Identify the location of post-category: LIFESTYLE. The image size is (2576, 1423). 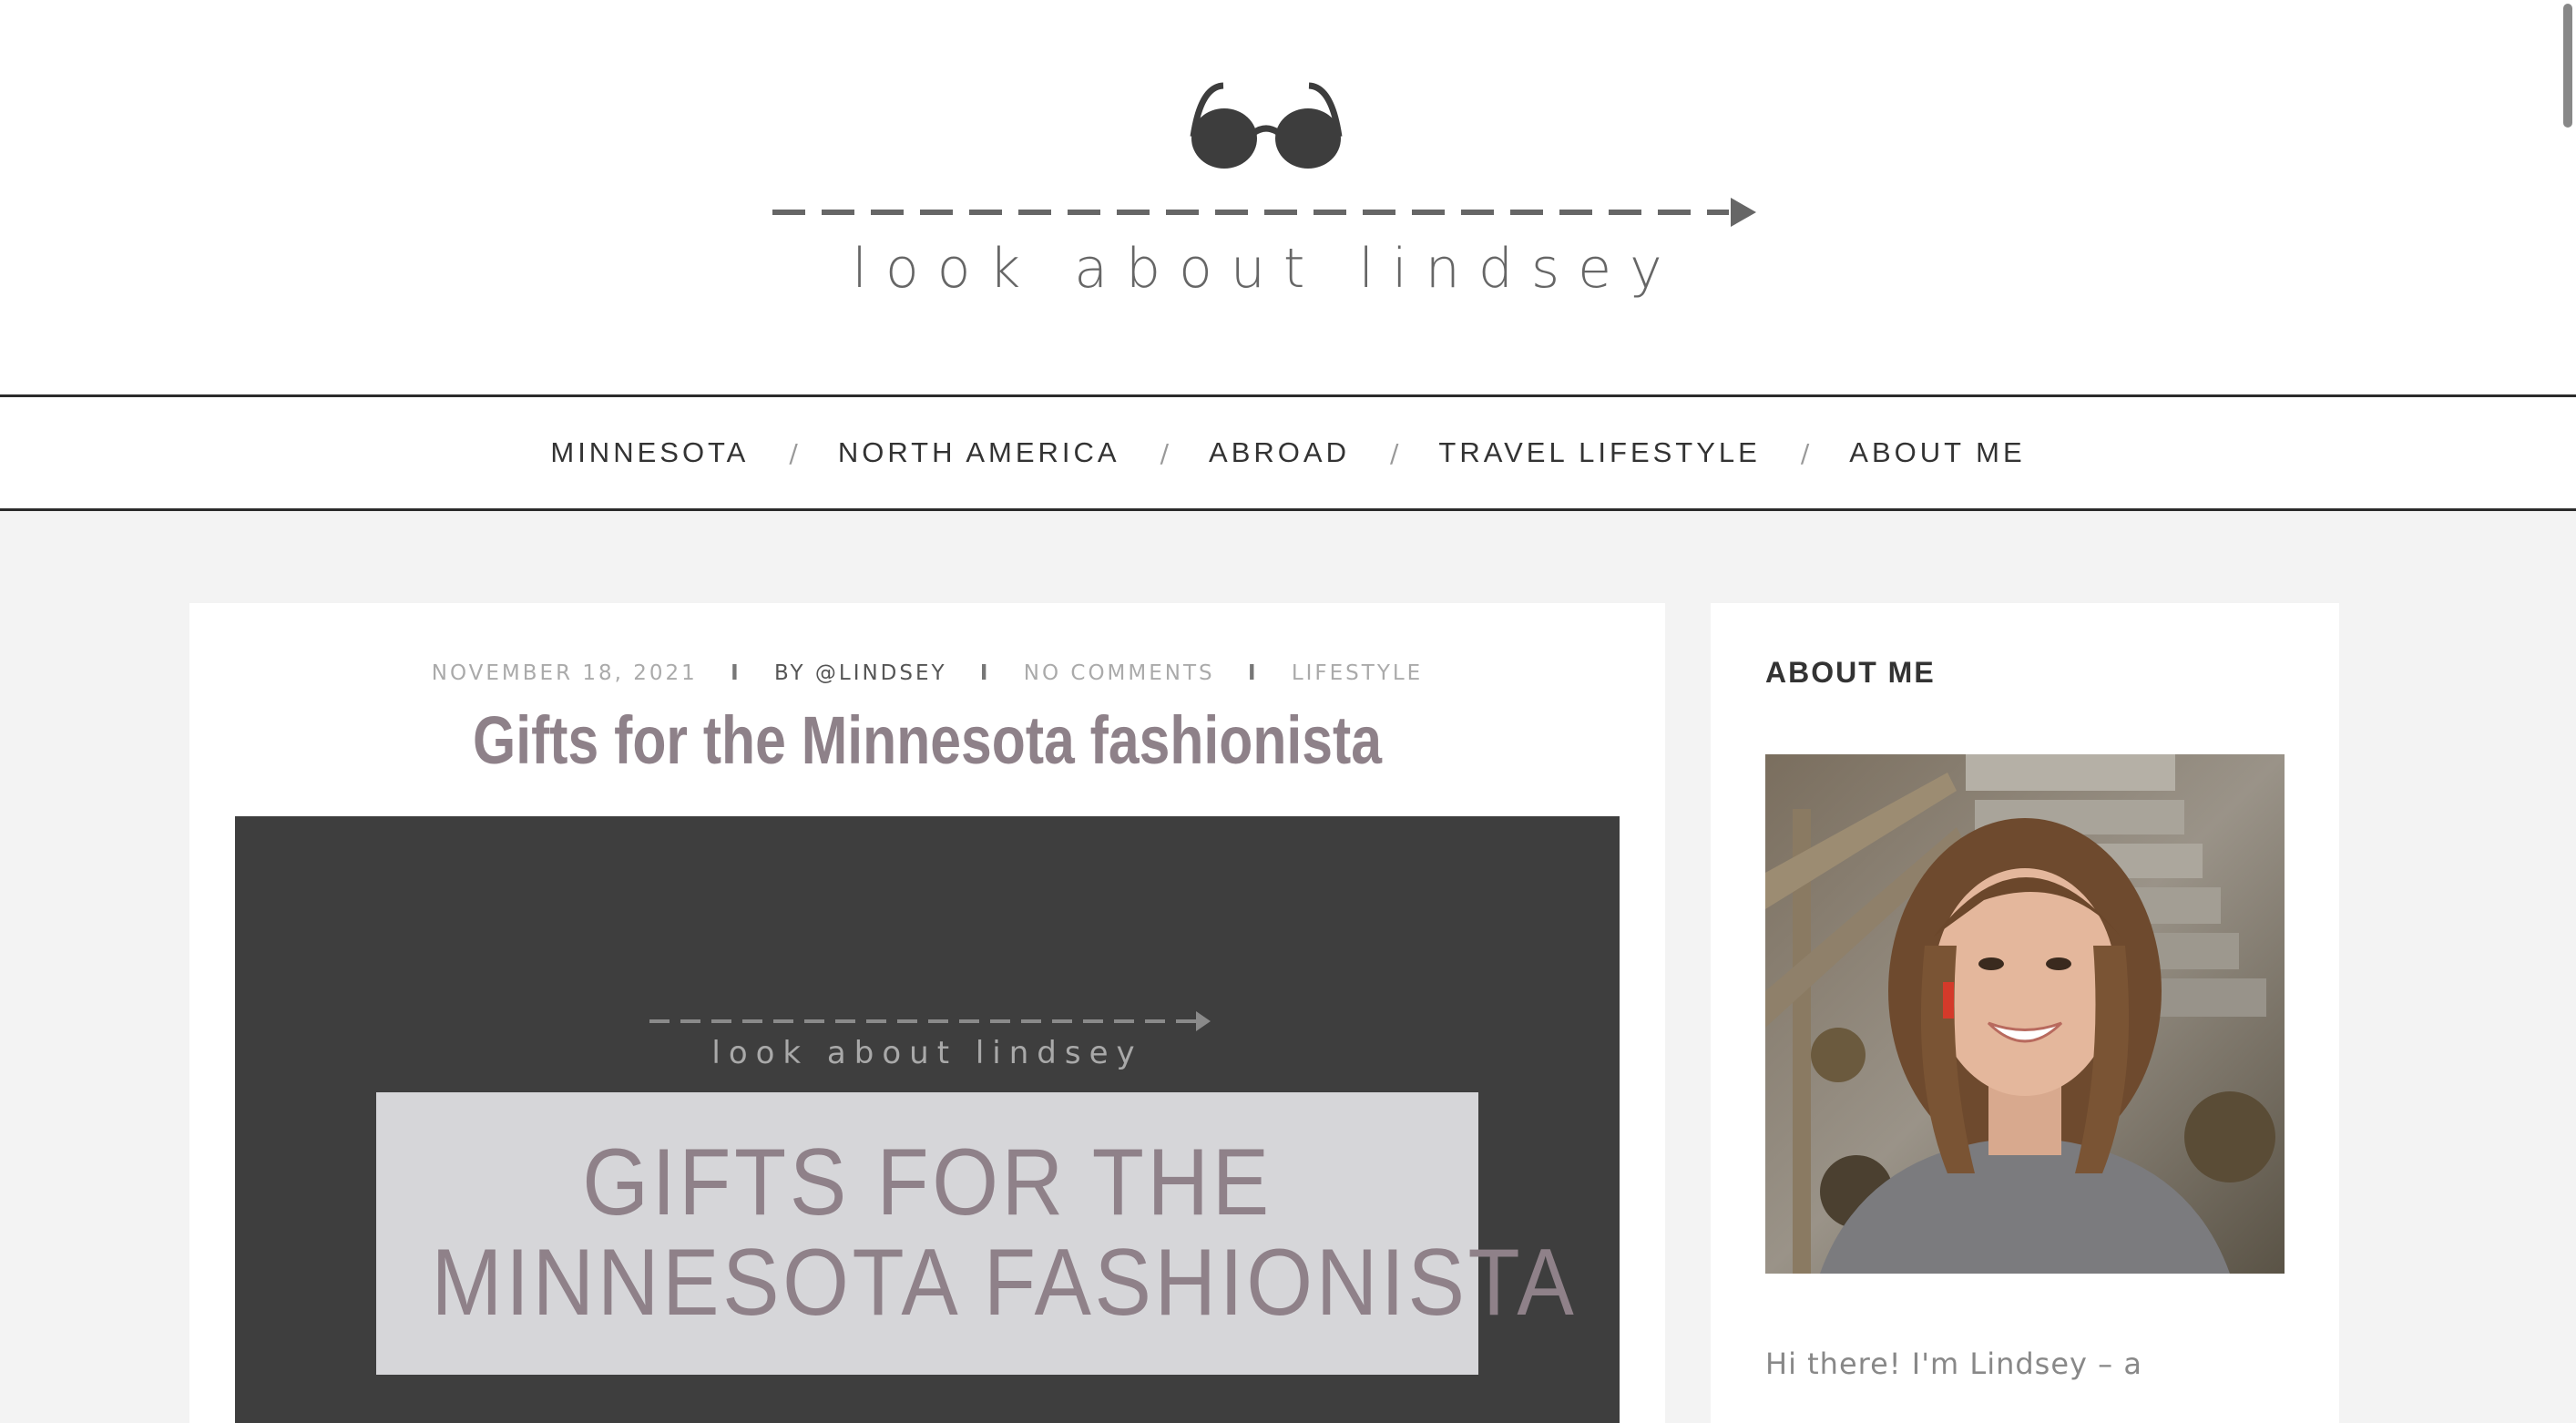
(1357, 673).